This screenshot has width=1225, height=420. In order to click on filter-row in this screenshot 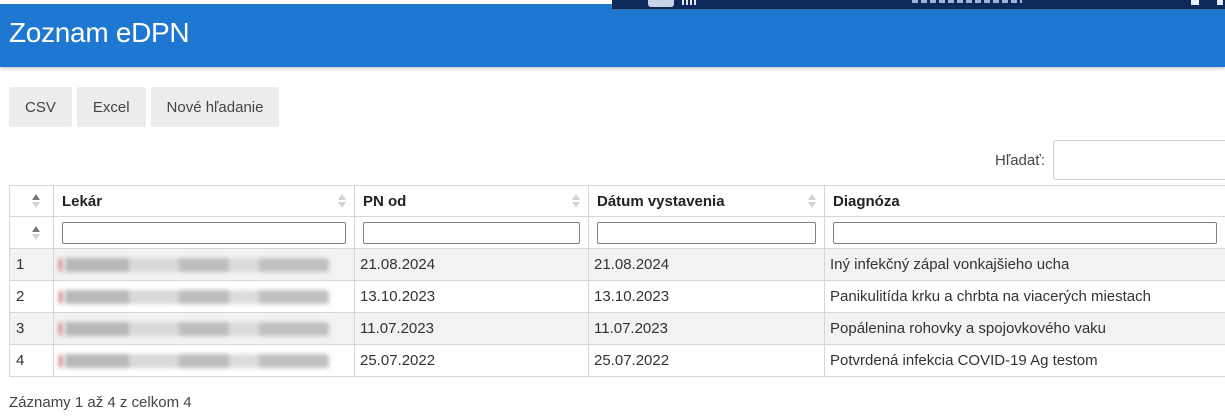, I will do `click(617, 232)`.